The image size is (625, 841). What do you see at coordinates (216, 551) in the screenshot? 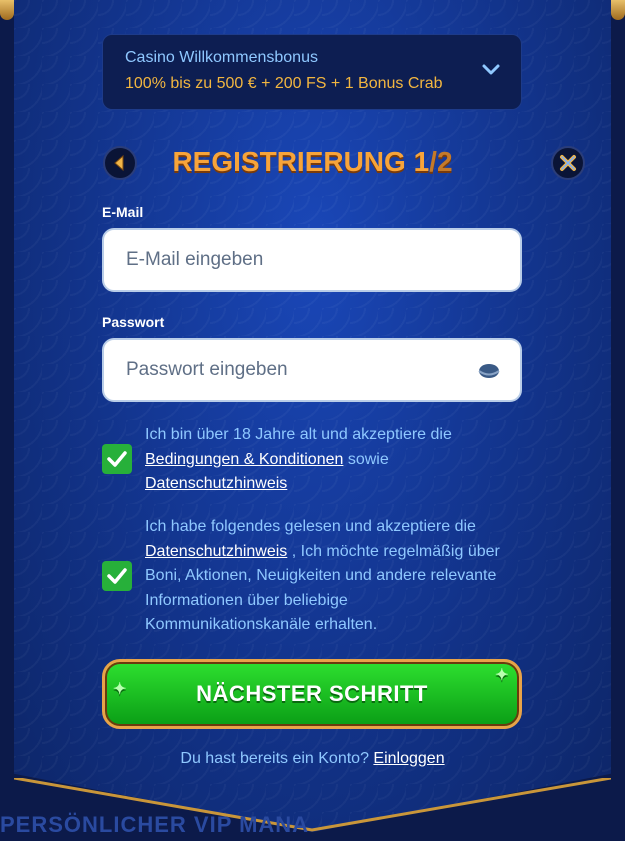
I see `privacy-link-2: Datenschutzhinweis` at bounding box center [216, 551].